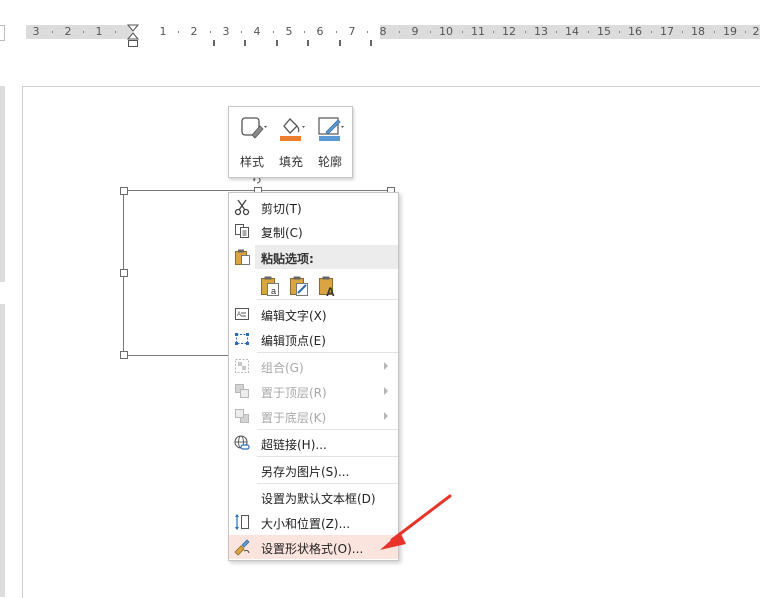 This screenshot has height=598, width=760. I want to click on size-position-icon, so click(242, 522).